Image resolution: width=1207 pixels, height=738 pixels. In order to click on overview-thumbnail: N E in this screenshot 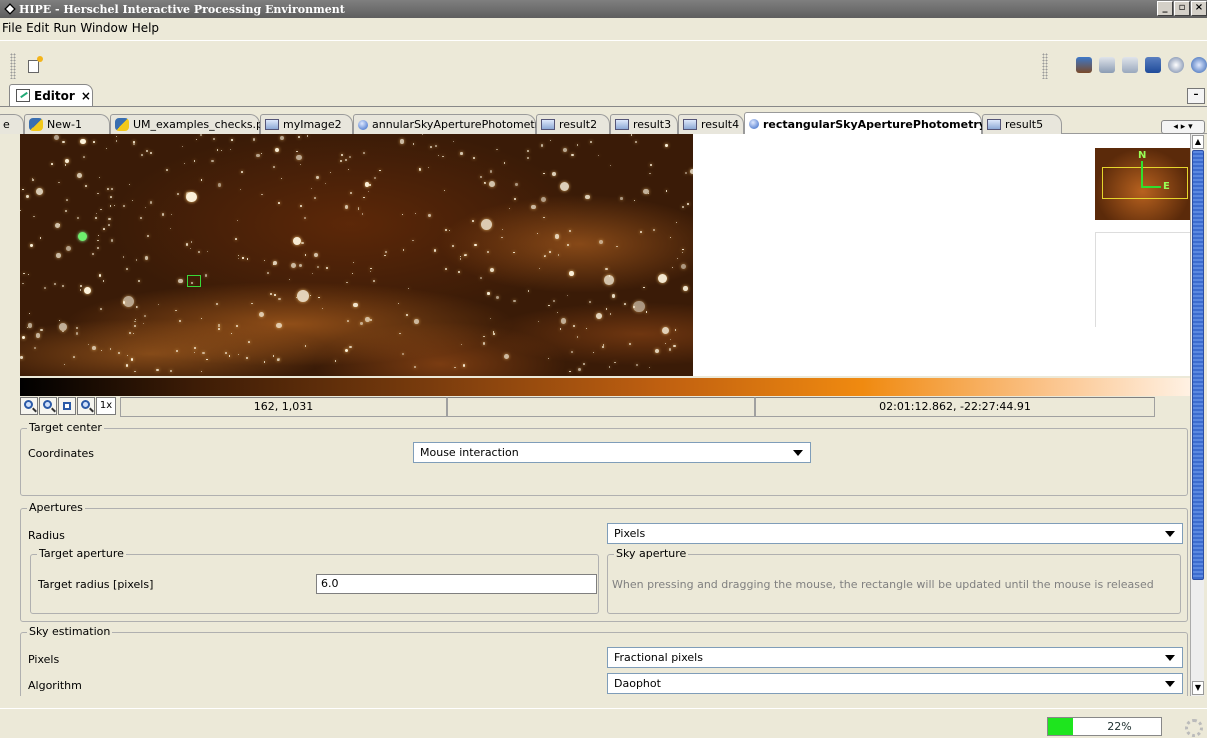, I will do `click(1142, 184)`.